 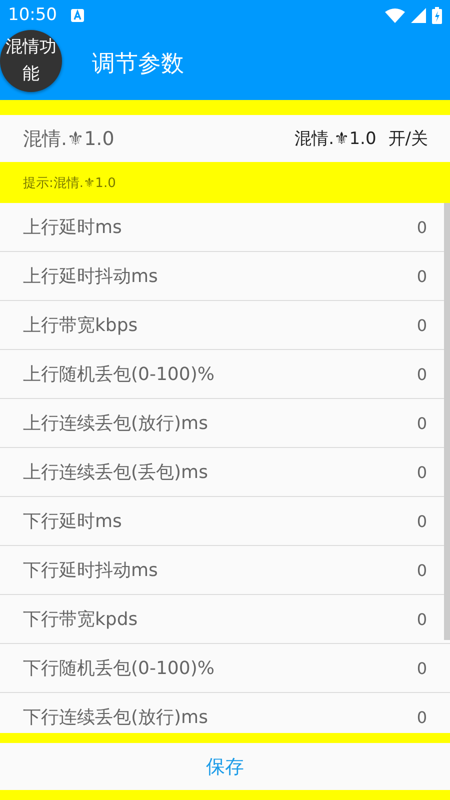 What do you see at coordinates (335, 139) in the screenshot?
I see `config-label: 混情.⚜1.0` at bounding box center [335, 139].